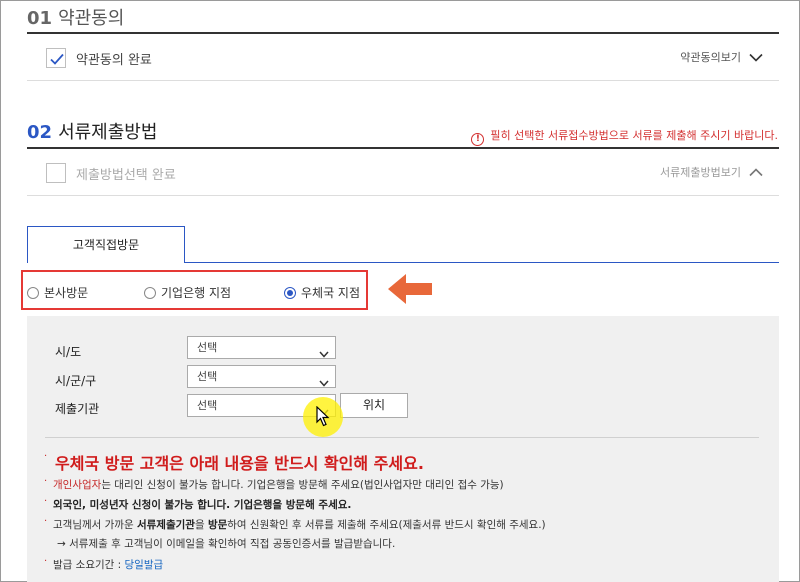  I want to click on radio-ibk-branch-label: 기업은행 지점, so click(196, 293).